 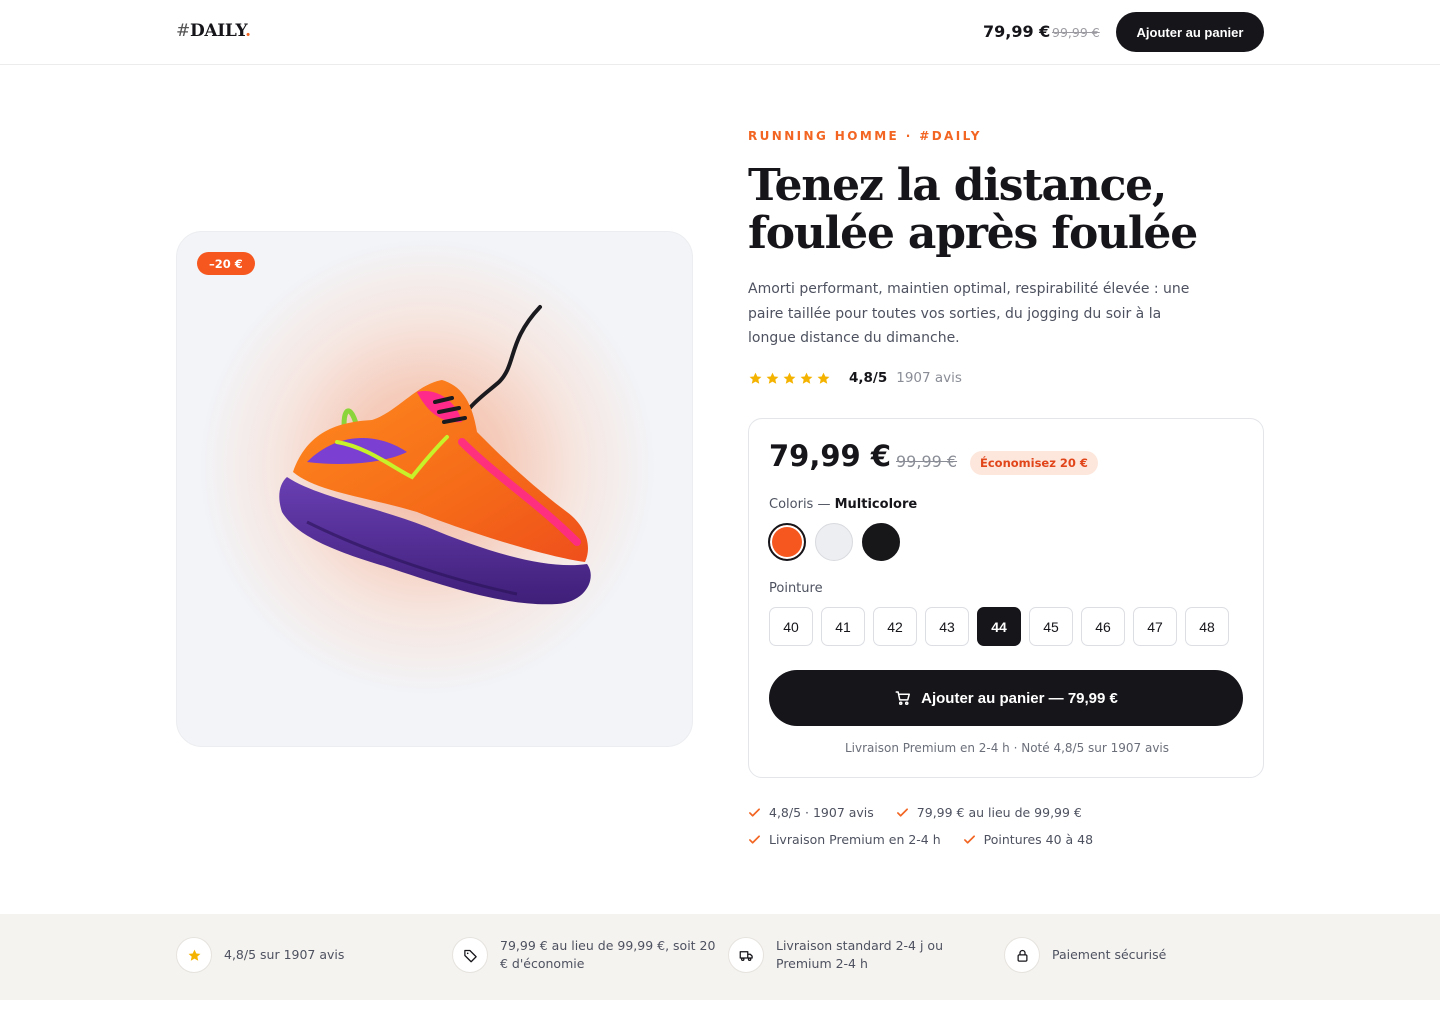 I want to click on feature-rating: 4,8/5 sur 1907 avis, so click(x=300, y=955).